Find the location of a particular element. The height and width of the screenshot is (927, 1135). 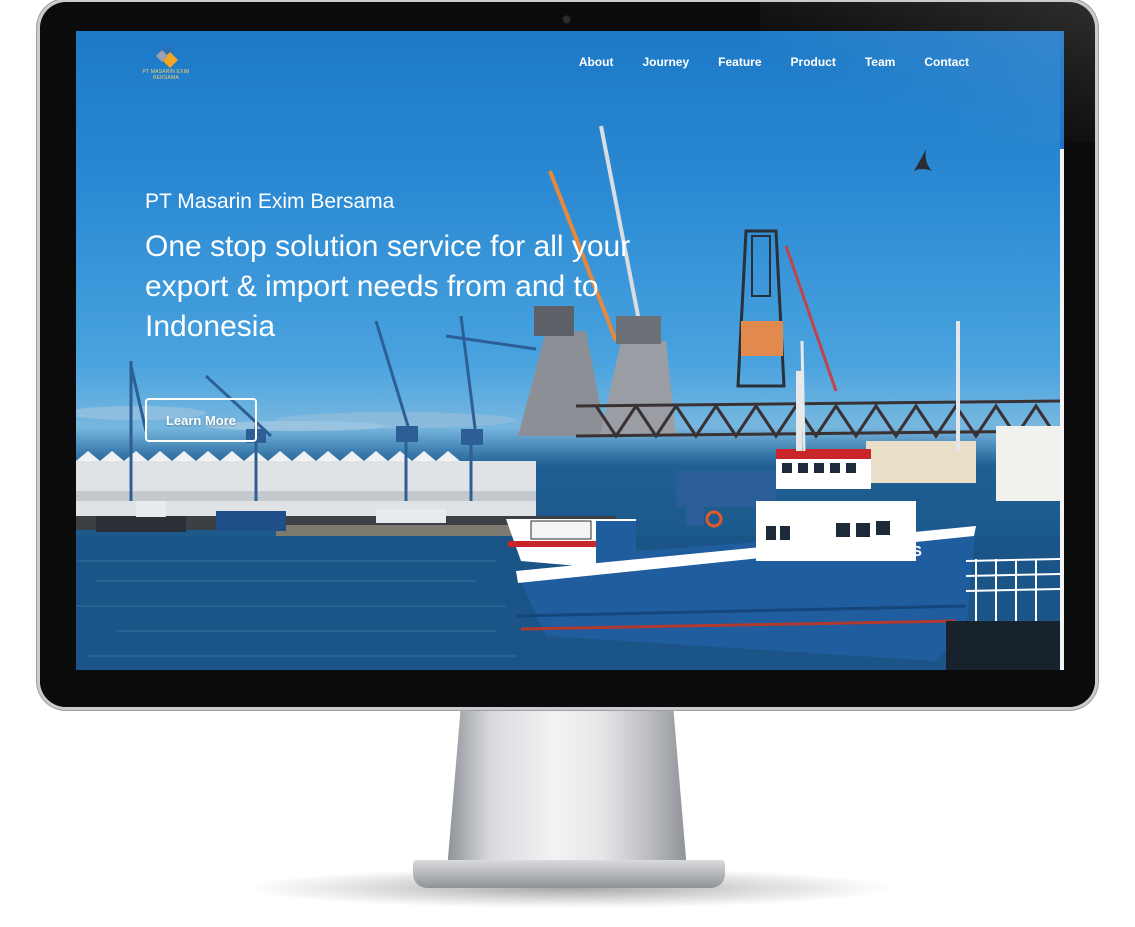

nav-team: Team is located at coordinates (880, 62).